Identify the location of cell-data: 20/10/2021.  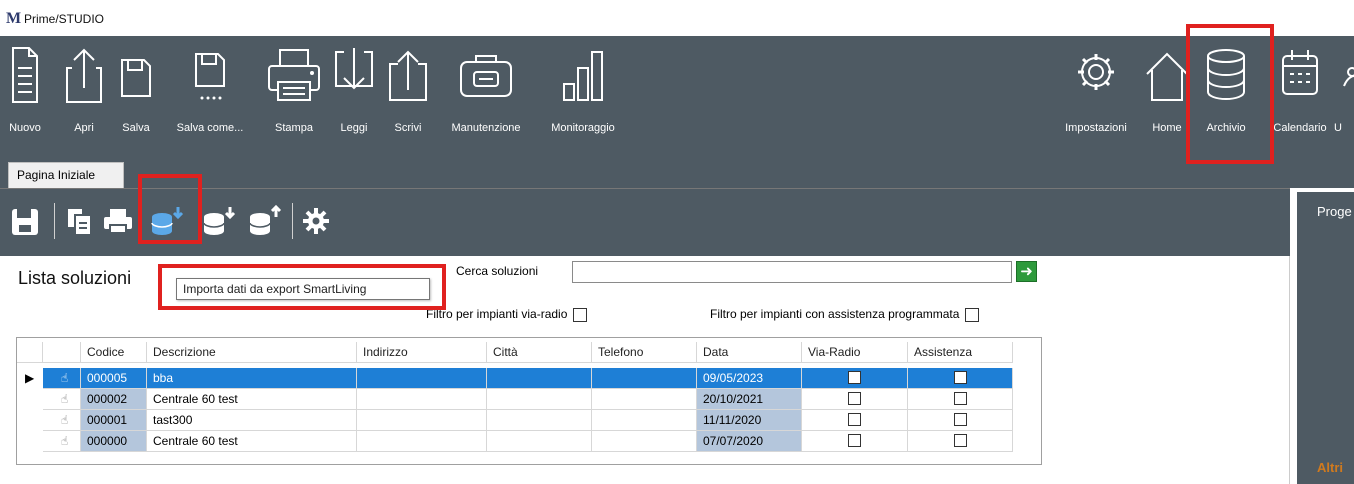
(749, 399).